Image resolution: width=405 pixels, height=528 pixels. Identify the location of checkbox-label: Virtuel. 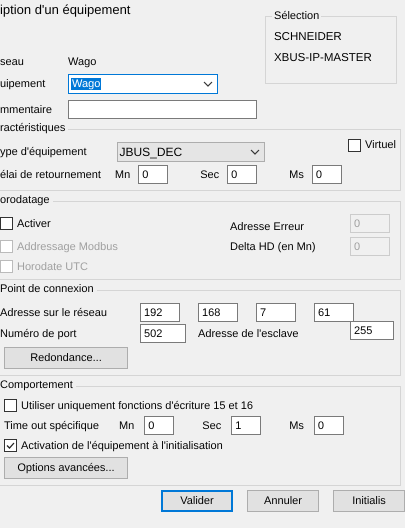
(380, 145).